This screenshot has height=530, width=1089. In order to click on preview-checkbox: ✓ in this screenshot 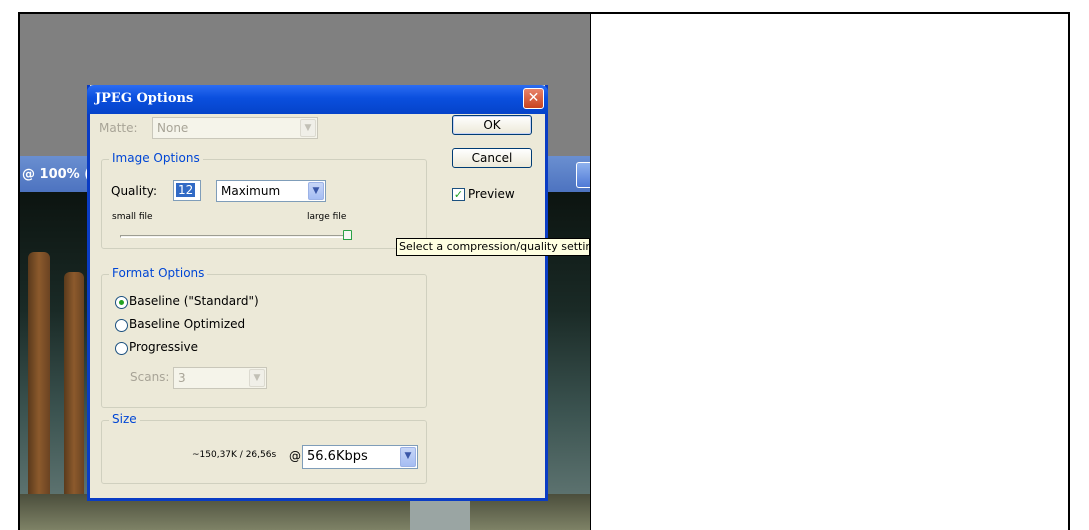, I will do `click(458, 194)`.